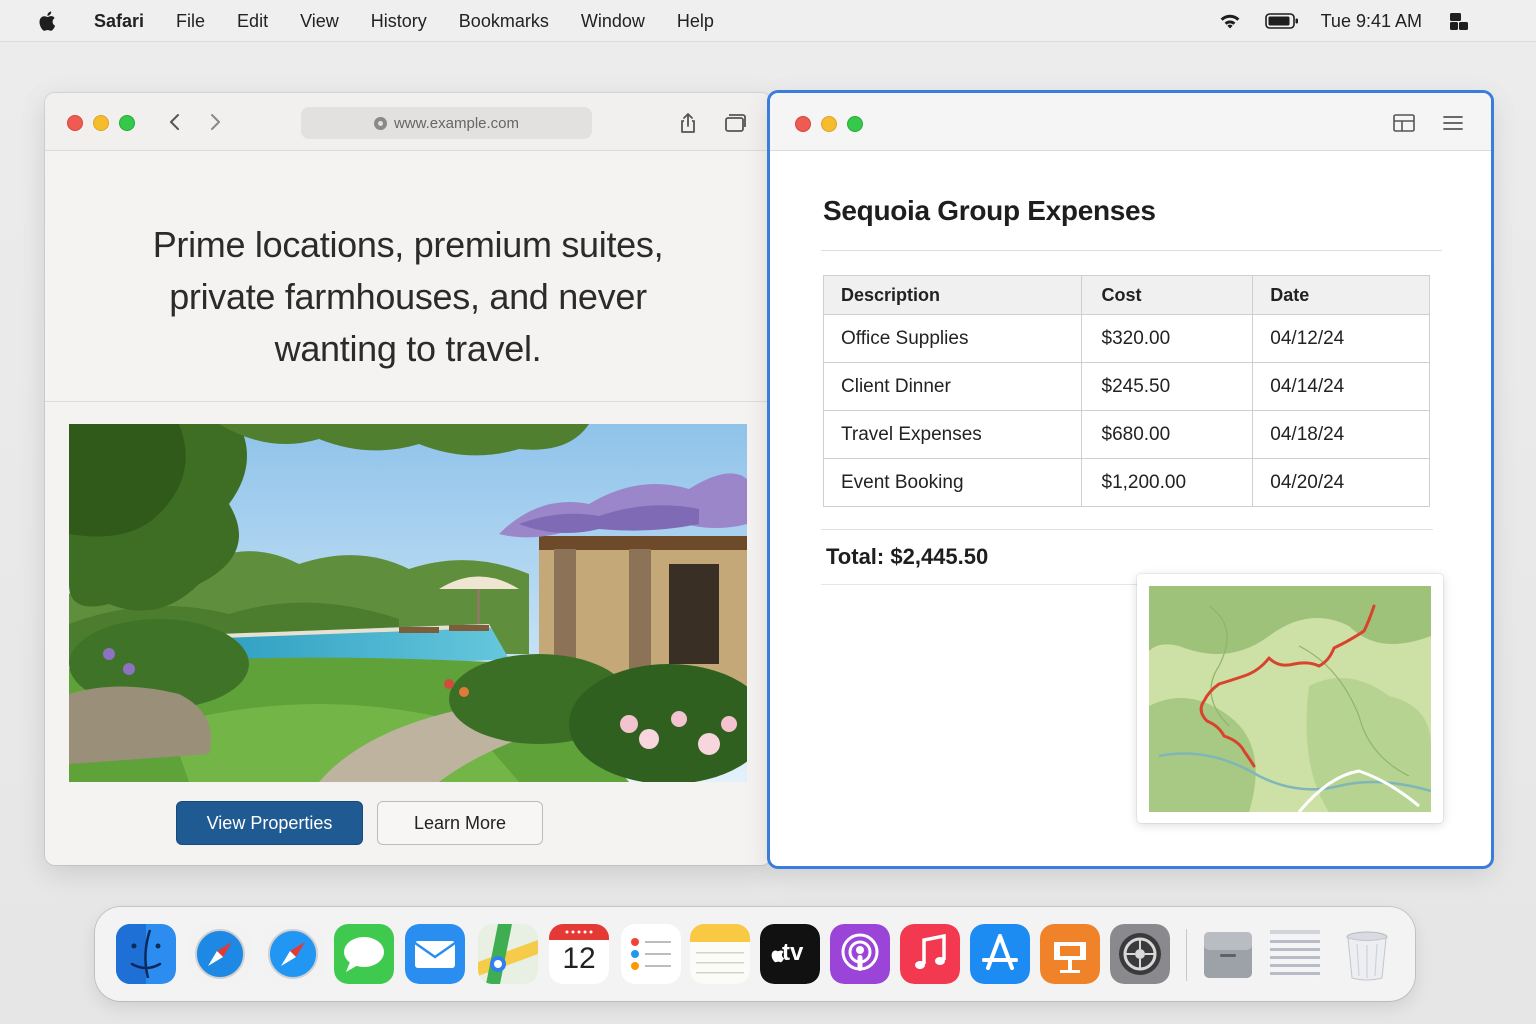  Describe the element at coordinates (1167, 338) in the screenshot. I see `cell-cost: $320.00` at that location.